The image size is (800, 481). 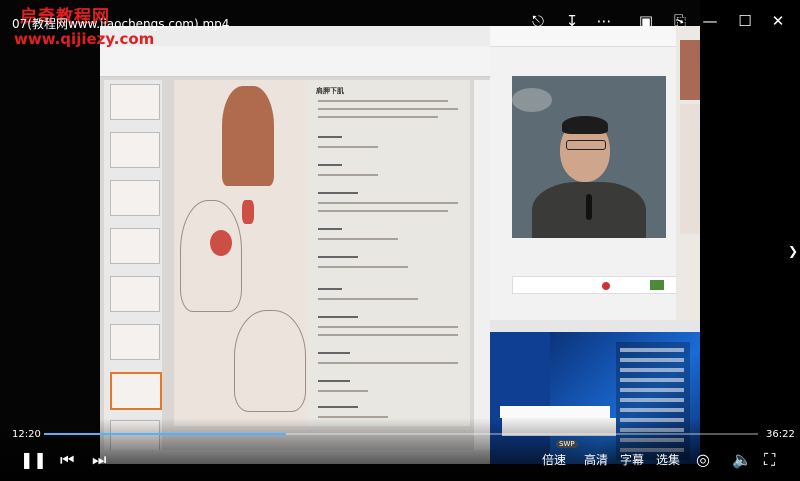 I want to click on volume-icon: 🔈, so click(x=742, y=459).